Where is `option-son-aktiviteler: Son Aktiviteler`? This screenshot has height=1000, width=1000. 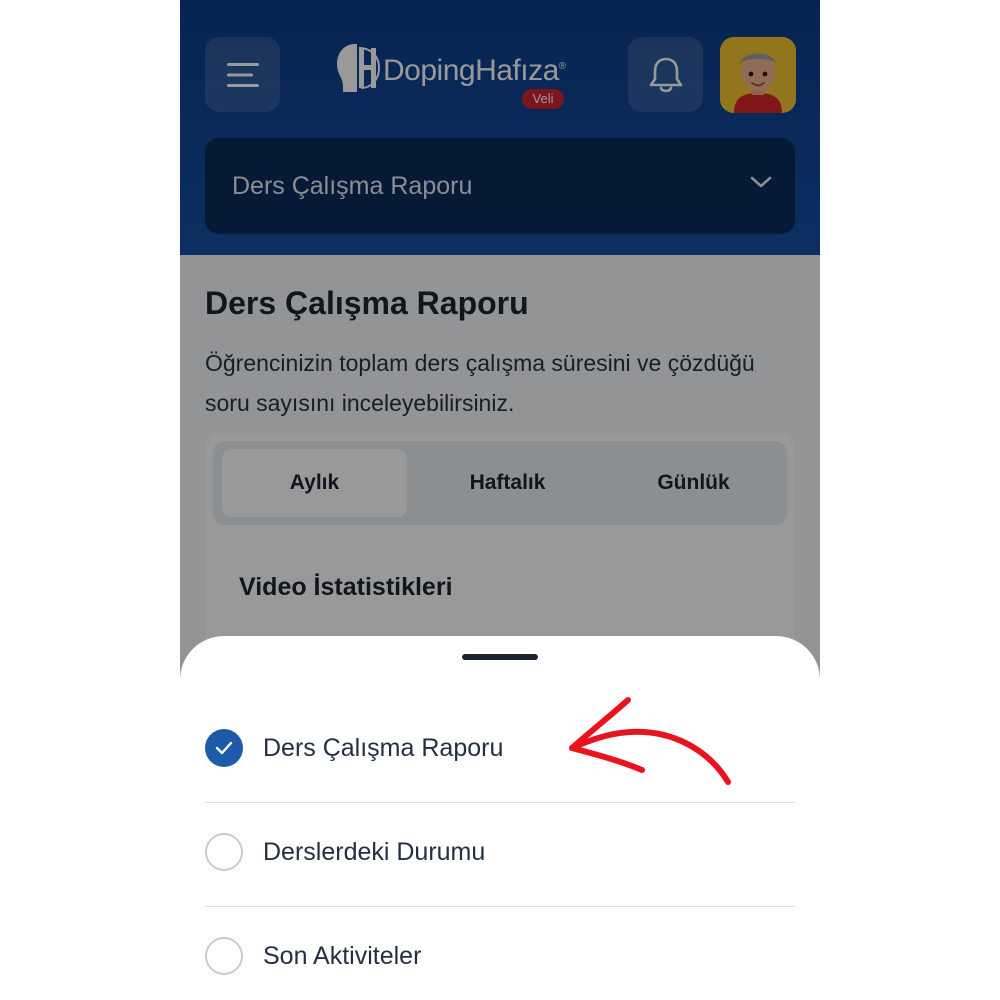 option-son-aktiviteler: Son Aktiviteler is located at coordinates (500, 953).